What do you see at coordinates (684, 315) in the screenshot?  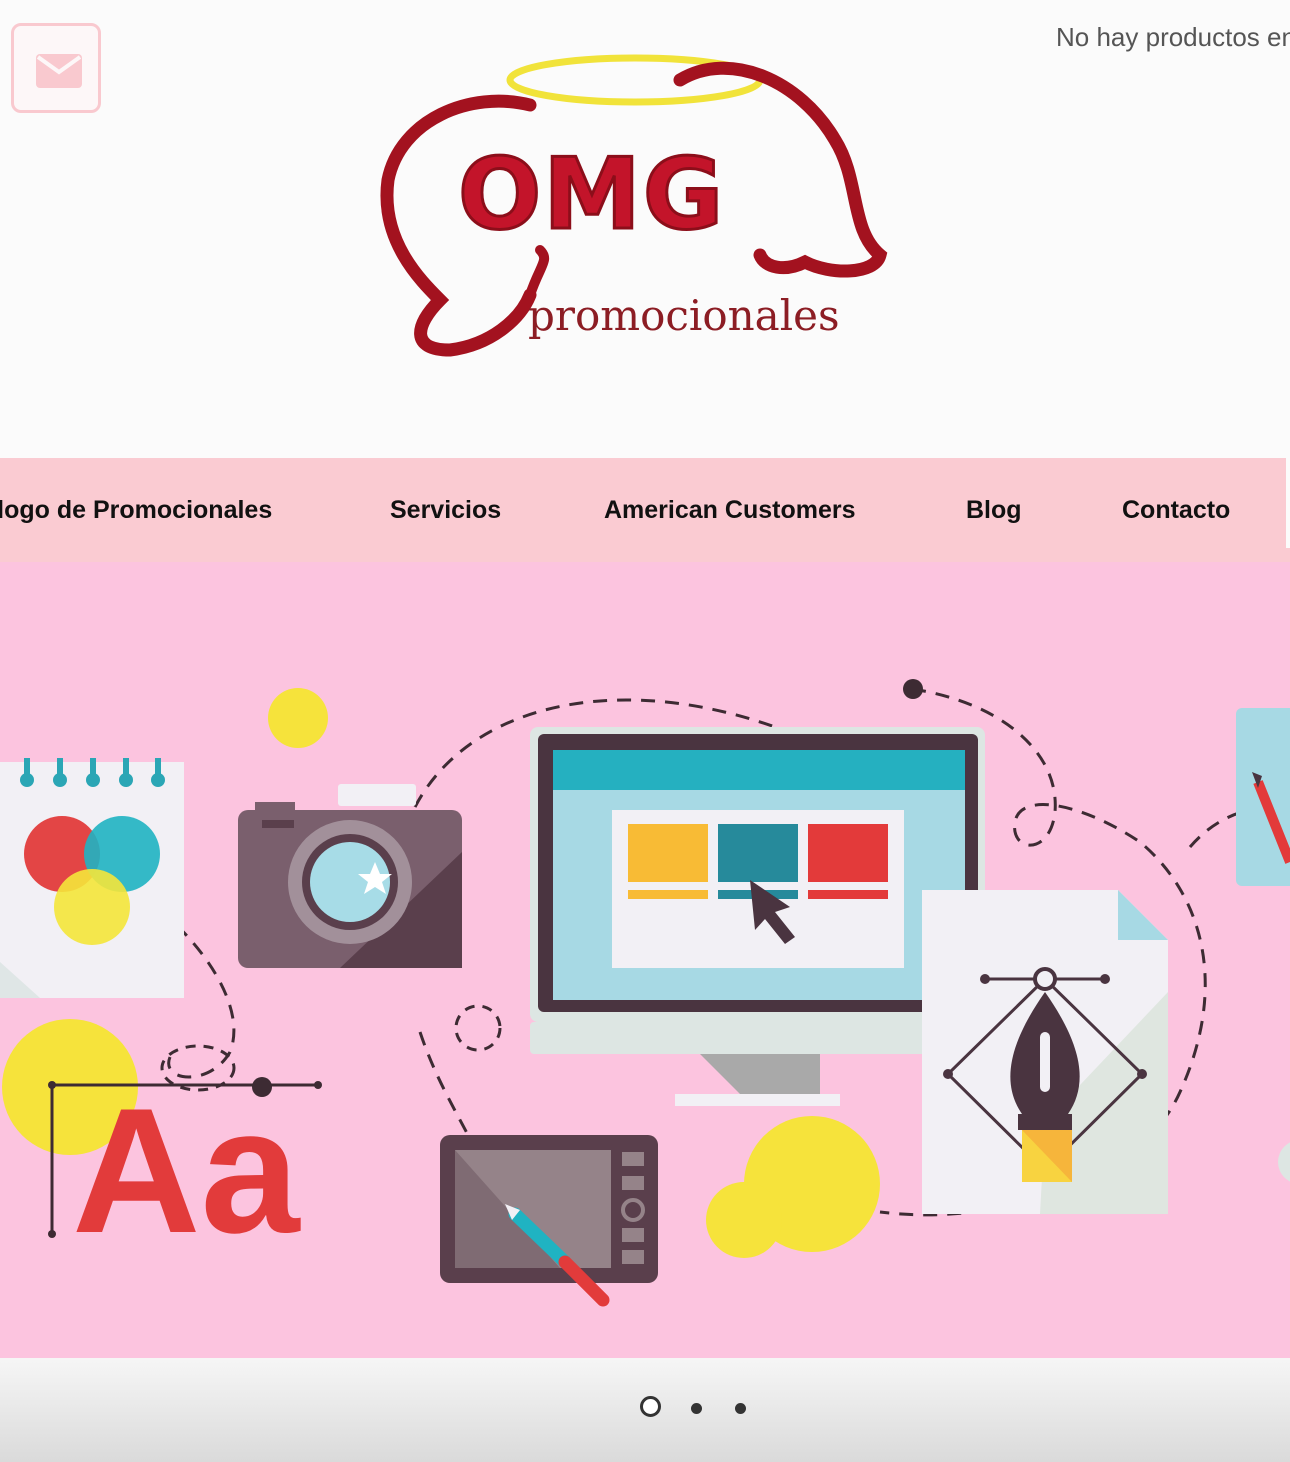 I see `logo-sub-text: promocionales` at bounding box center [684, 315].